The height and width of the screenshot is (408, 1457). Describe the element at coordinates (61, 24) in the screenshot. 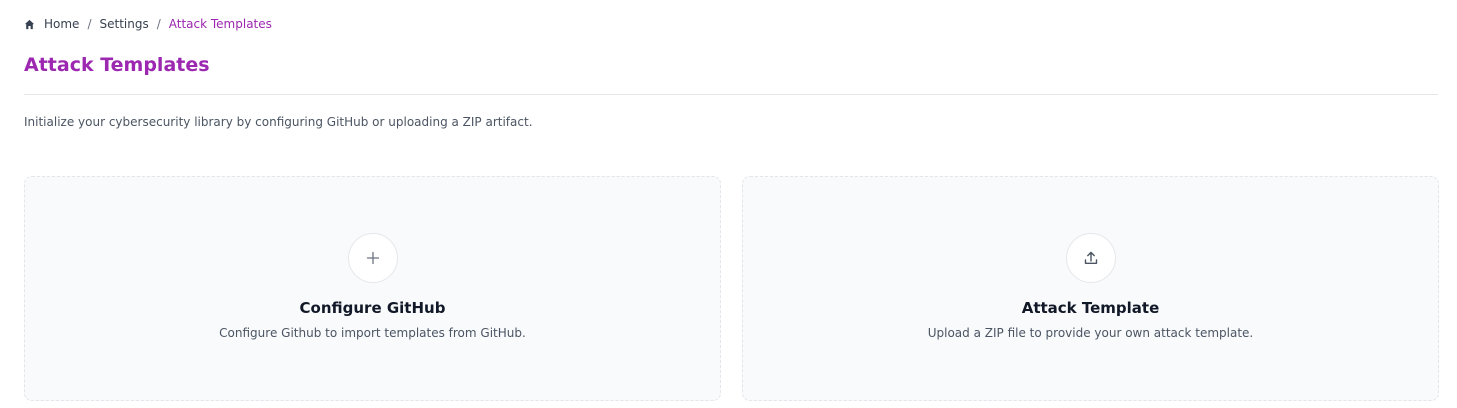

I see `breadcrumb-home-link: Home` at that location.